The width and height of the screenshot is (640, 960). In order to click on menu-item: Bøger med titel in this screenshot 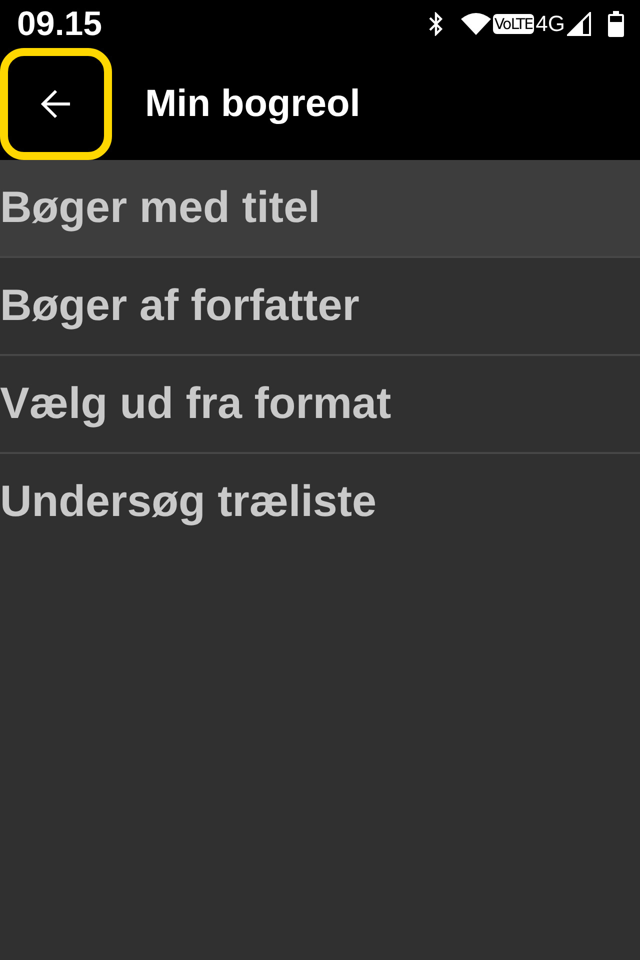, I will do `click(320, 209)`.